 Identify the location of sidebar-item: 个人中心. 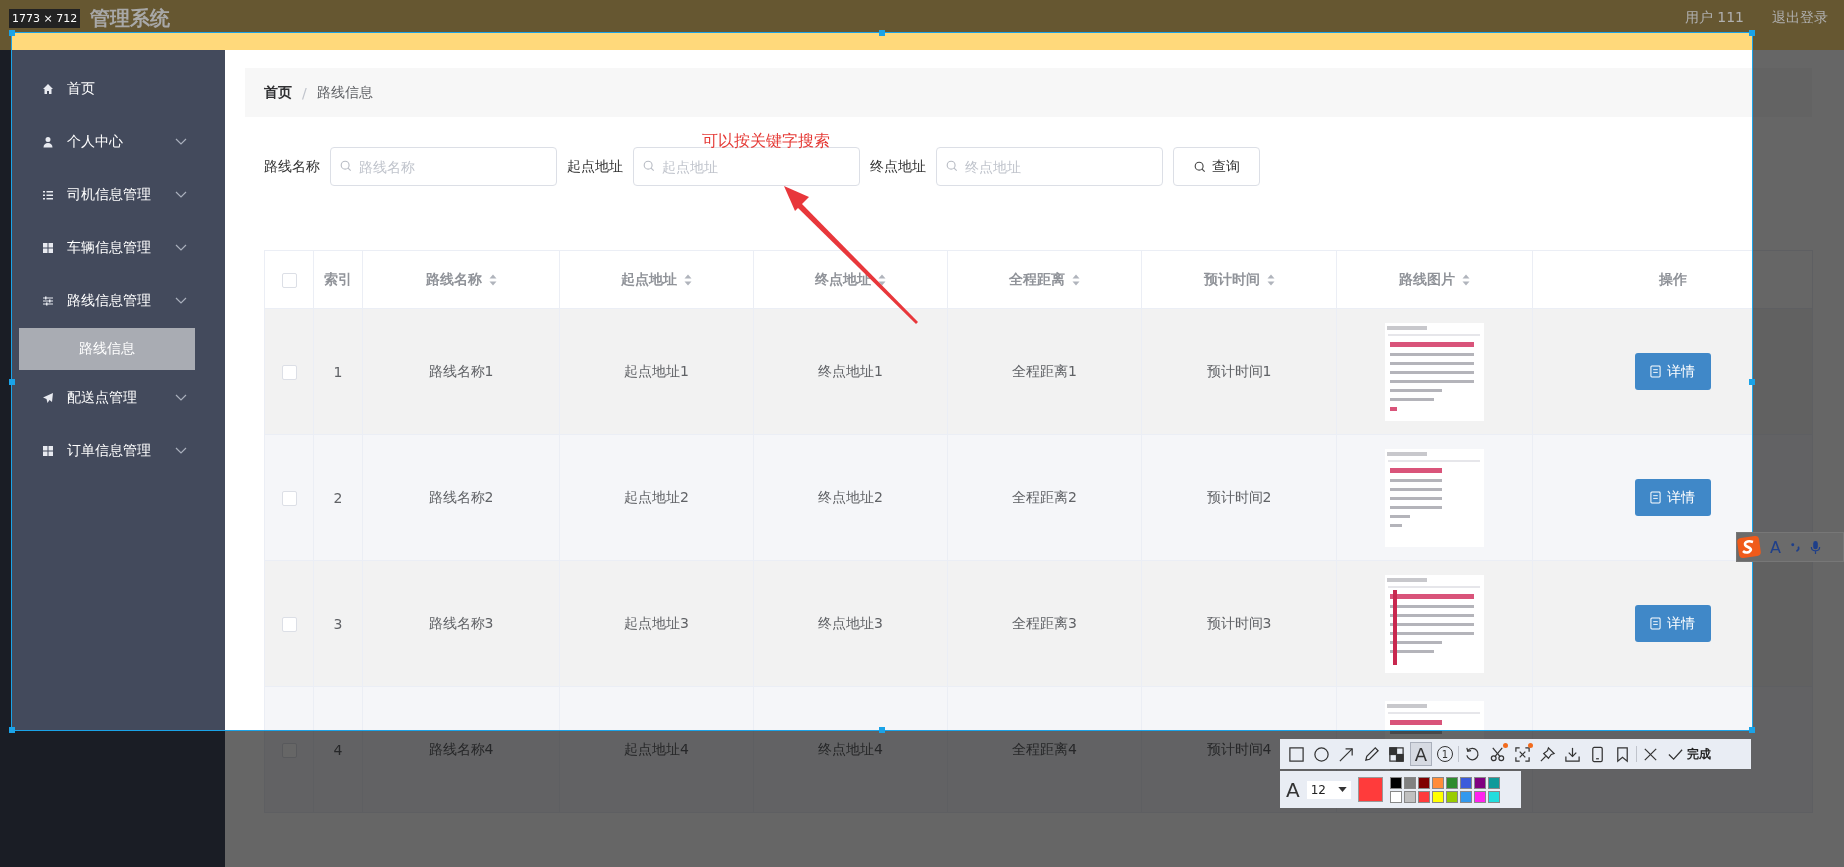
(112, 141).